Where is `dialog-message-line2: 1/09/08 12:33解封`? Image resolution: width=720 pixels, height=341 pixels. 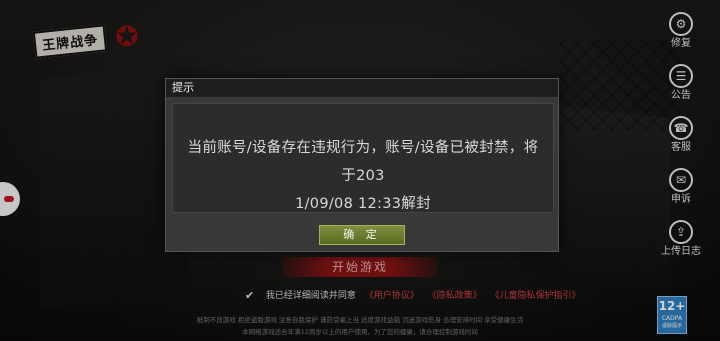
dialog-message-line2: 1/09/08 12:33解封 is located at coordinates (363, 204).